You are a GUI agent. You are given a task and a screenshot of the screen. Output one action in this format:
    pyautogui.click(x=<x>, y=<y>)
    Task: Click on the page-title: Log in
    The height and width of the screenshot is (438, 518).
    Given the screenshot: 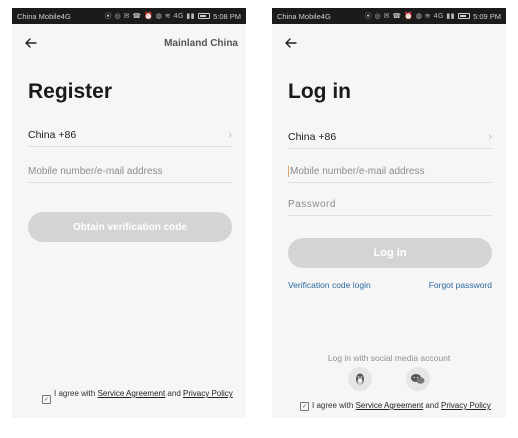 What is the action you would take?
    pyautogui.click(x=319, y=91)
    